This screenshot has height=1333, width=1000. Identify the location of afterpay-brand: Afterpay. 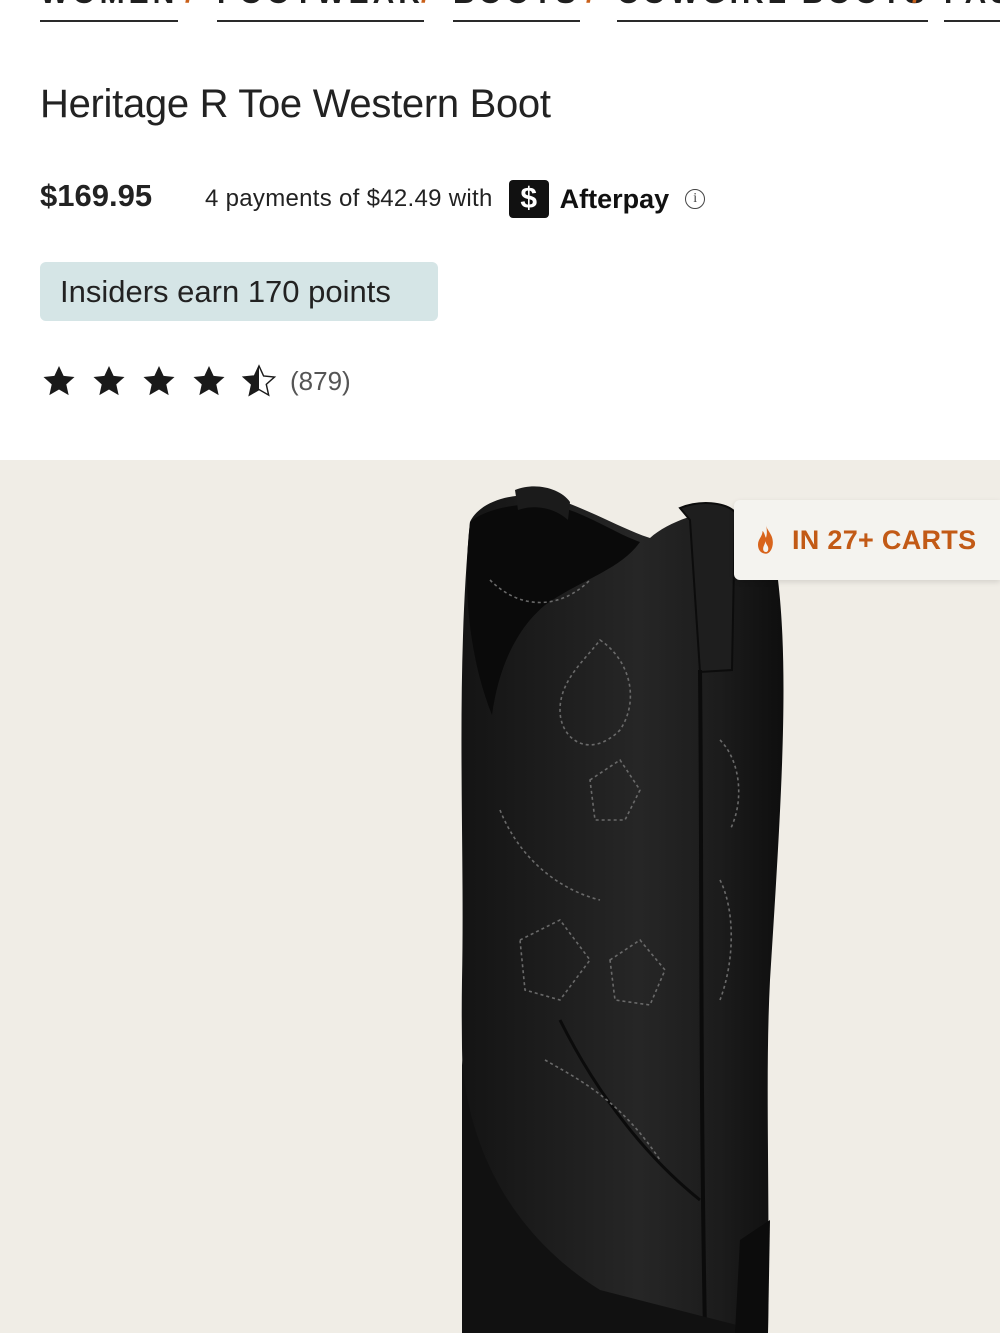
(614, 198).